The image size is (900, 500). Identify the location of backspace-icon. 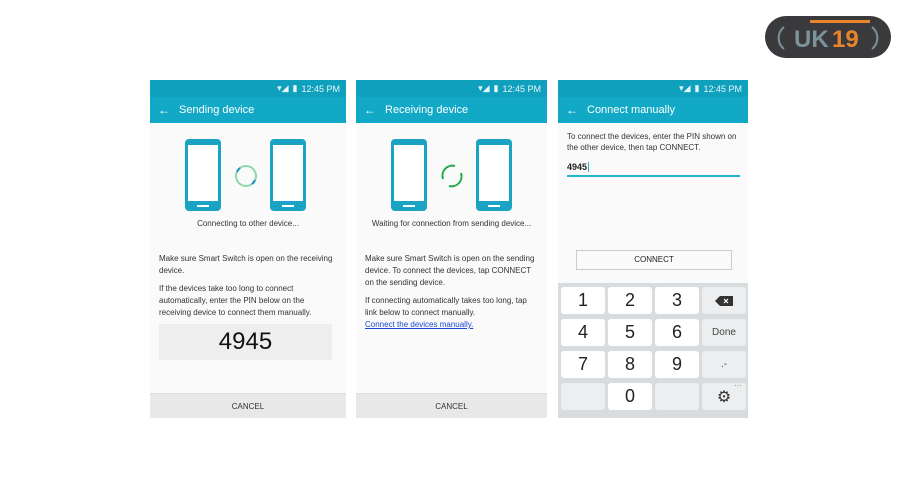
(724, 300).